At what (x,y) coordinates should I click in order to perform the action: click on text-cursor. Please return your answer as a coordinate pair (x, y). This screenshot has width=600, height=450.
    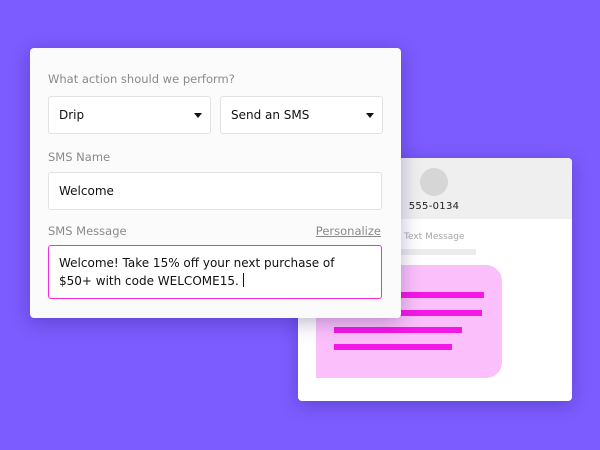
    Looking at the image, I should click on (243, 280).